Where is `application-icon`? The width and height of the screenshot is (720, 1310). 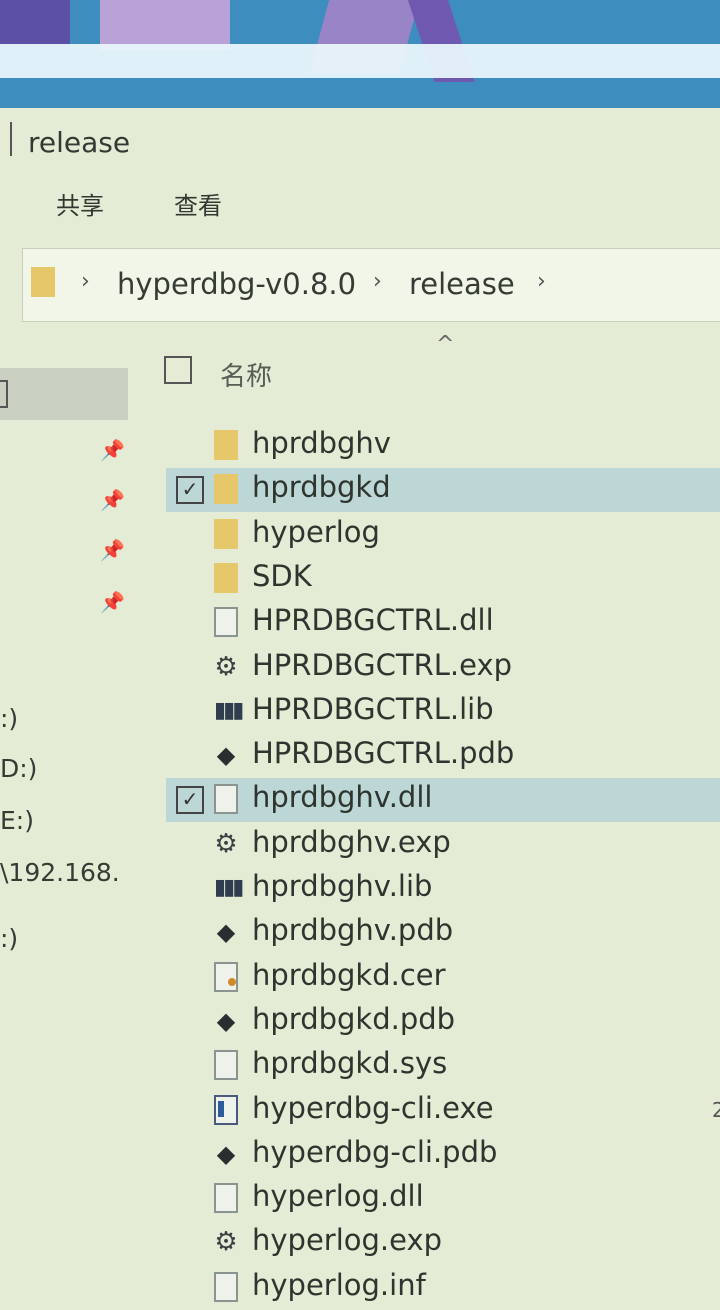
application-icon is located at coordinates (226, 1109).